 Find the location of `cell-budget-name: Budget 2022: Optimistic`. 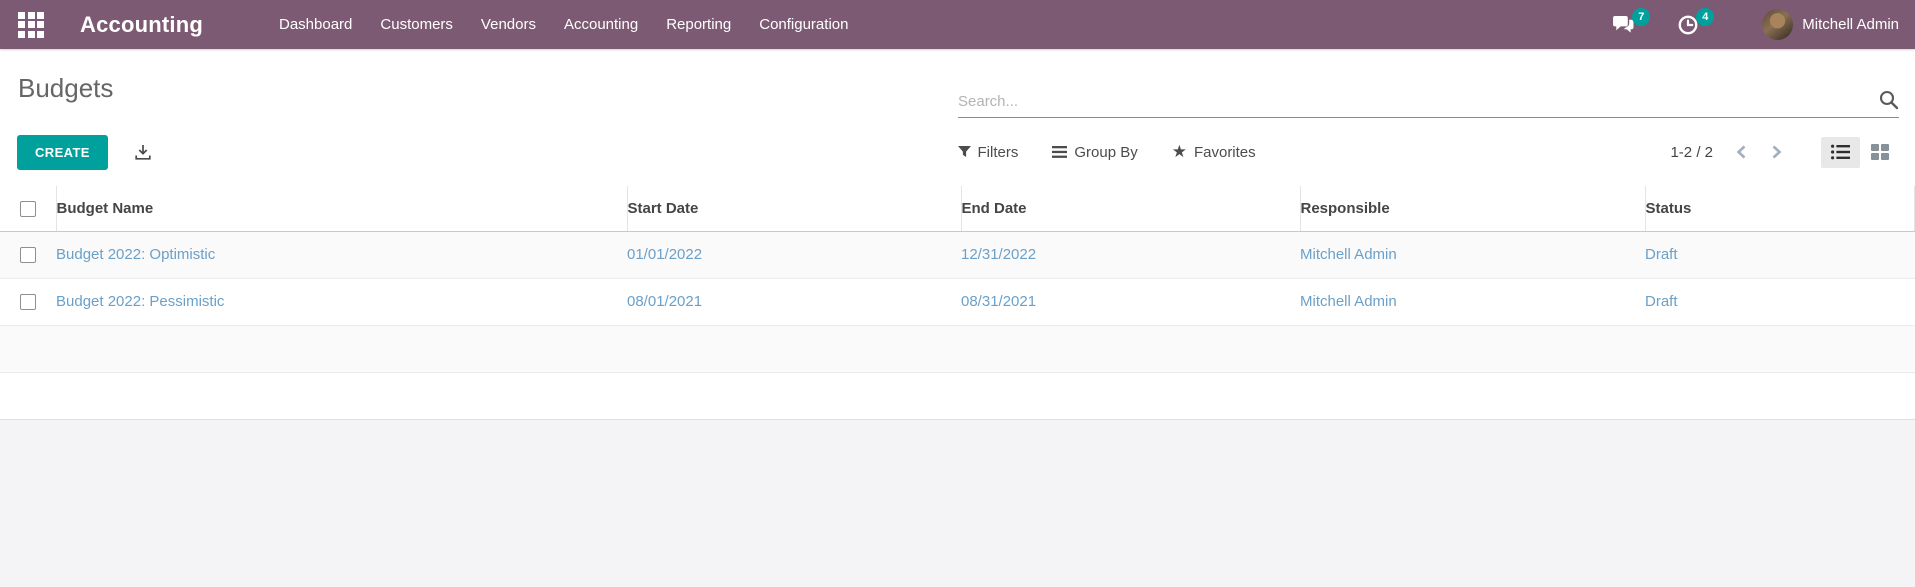

cell-budget-name: Budget 2022: Optimistic is located at coordinates (341, 254).